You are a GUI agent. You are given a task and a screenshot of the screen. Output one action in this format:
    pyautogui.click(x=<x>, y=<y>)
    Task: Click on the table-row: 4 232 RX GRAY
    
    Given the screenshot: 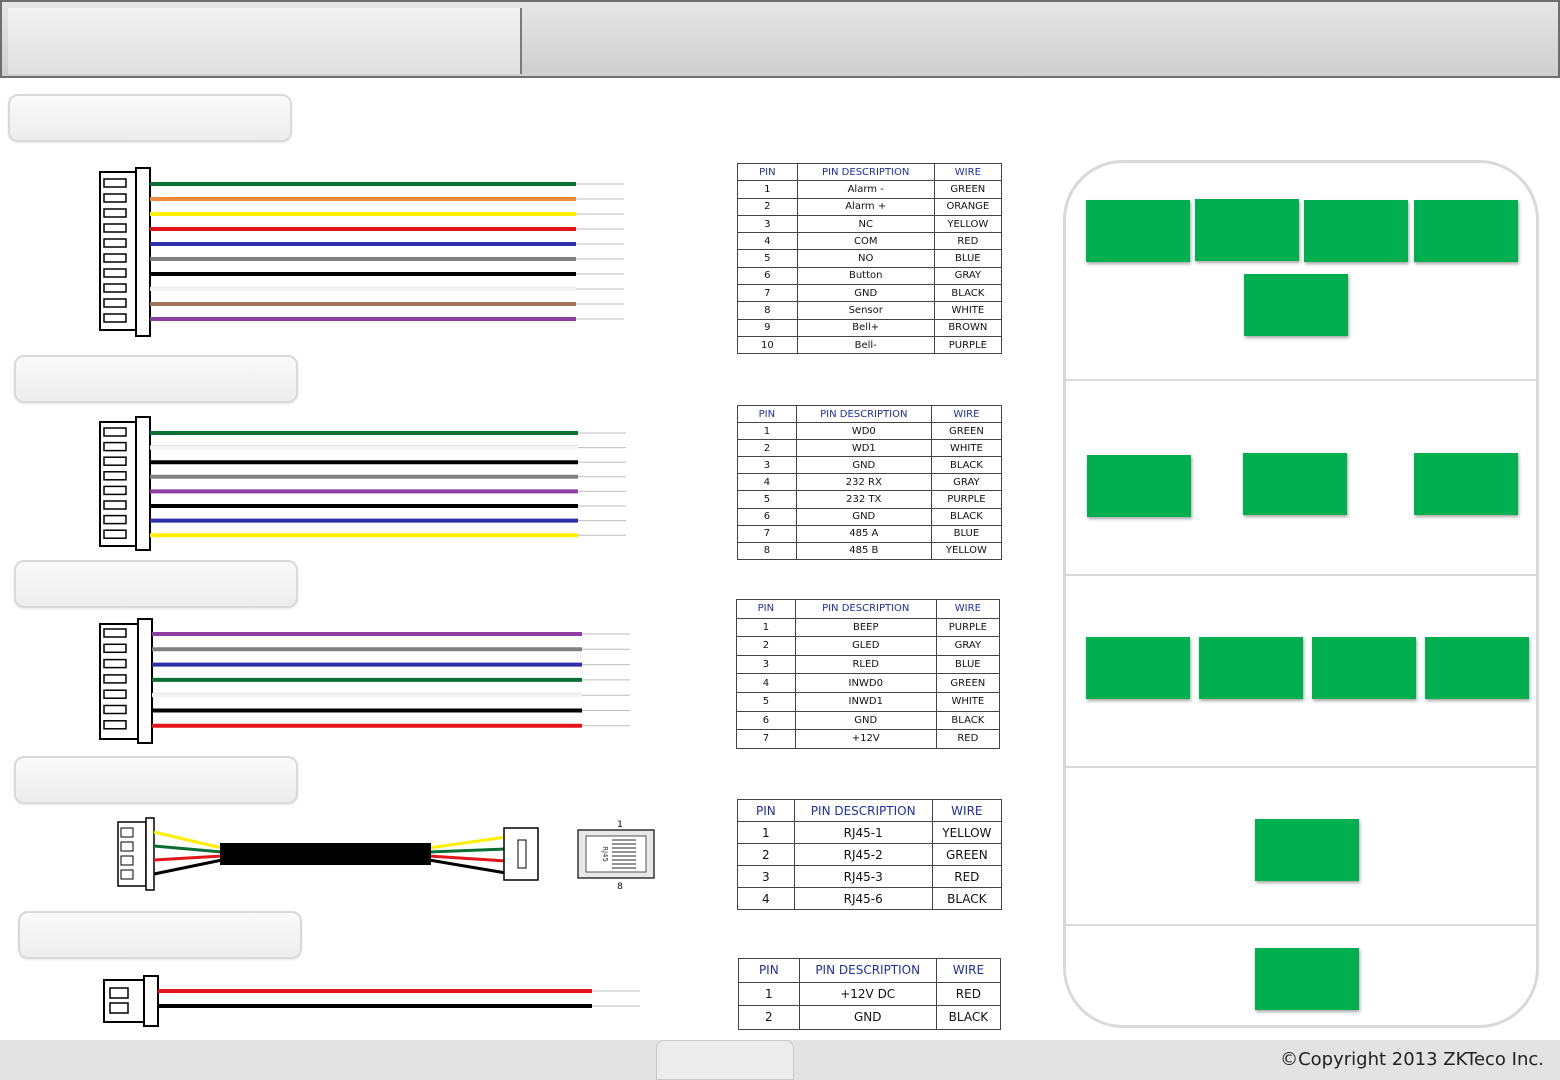 What is the action you would take?
    pyautogui.click(x=870, y=482)
    